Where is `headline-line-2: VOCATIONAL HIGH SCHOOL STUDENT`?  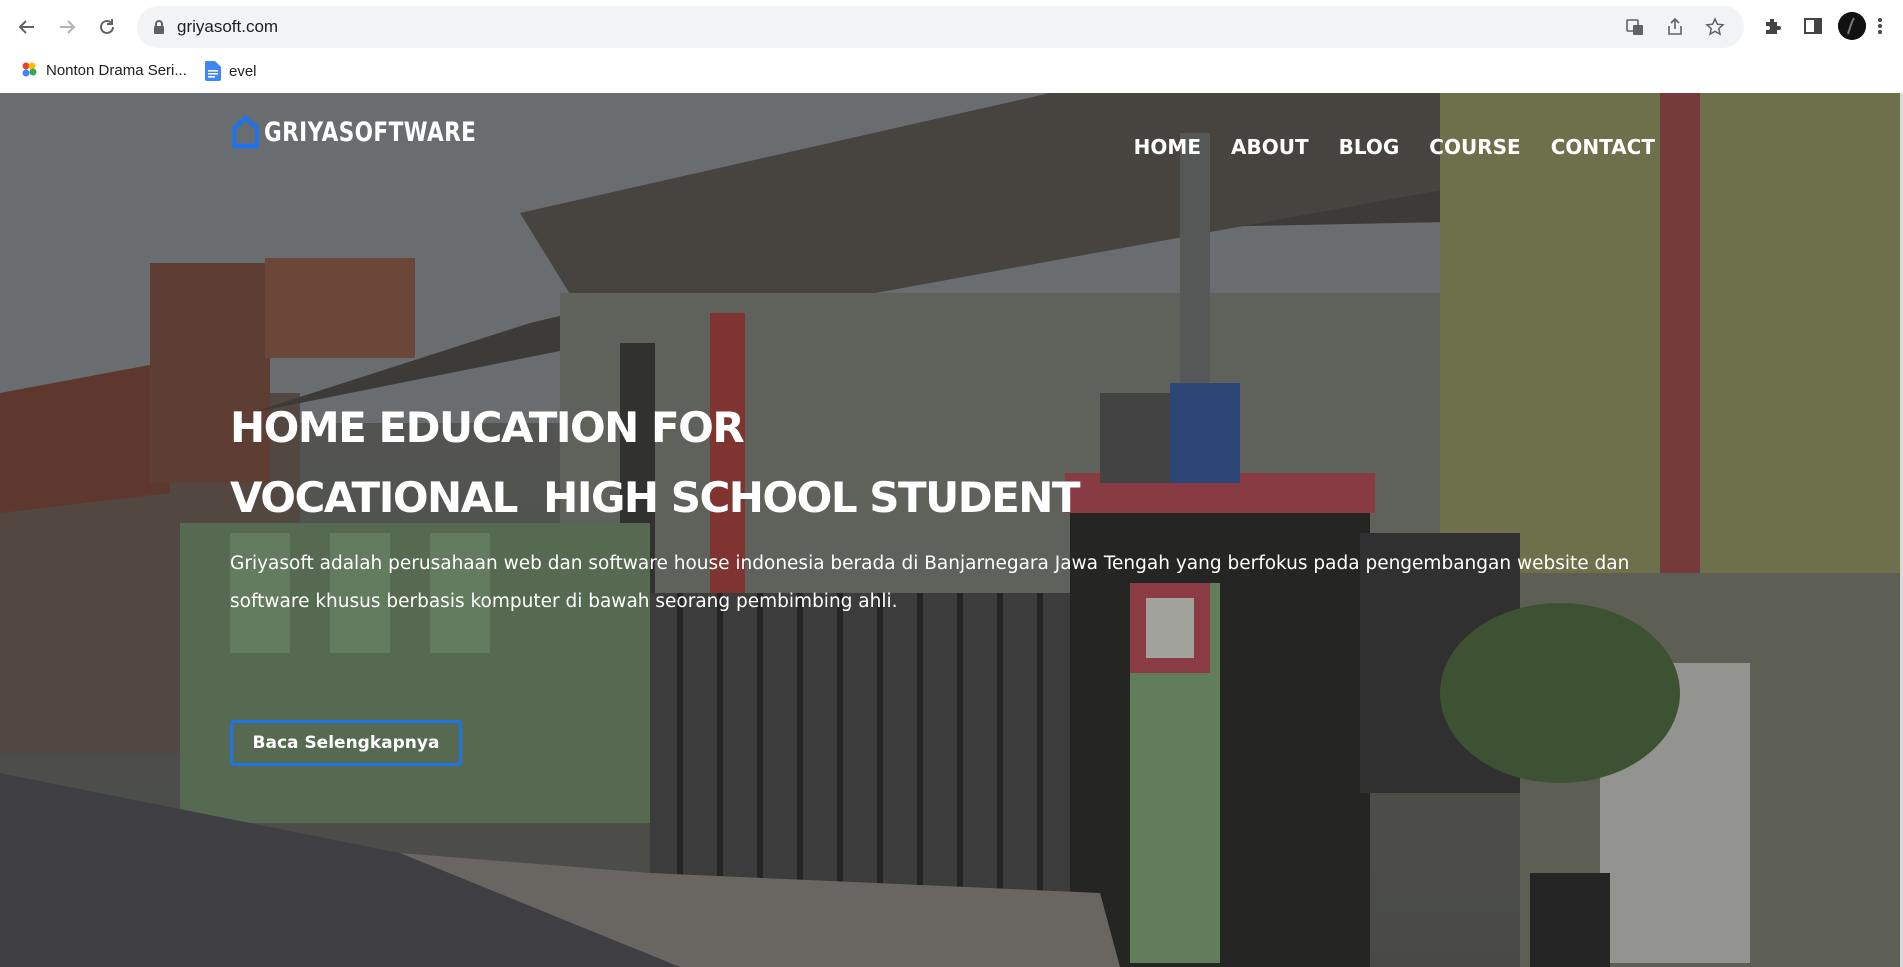 headline-line-2: VOCATIONAL HIGH SCHOOL STUDENT is located at coordinates (655, 497).